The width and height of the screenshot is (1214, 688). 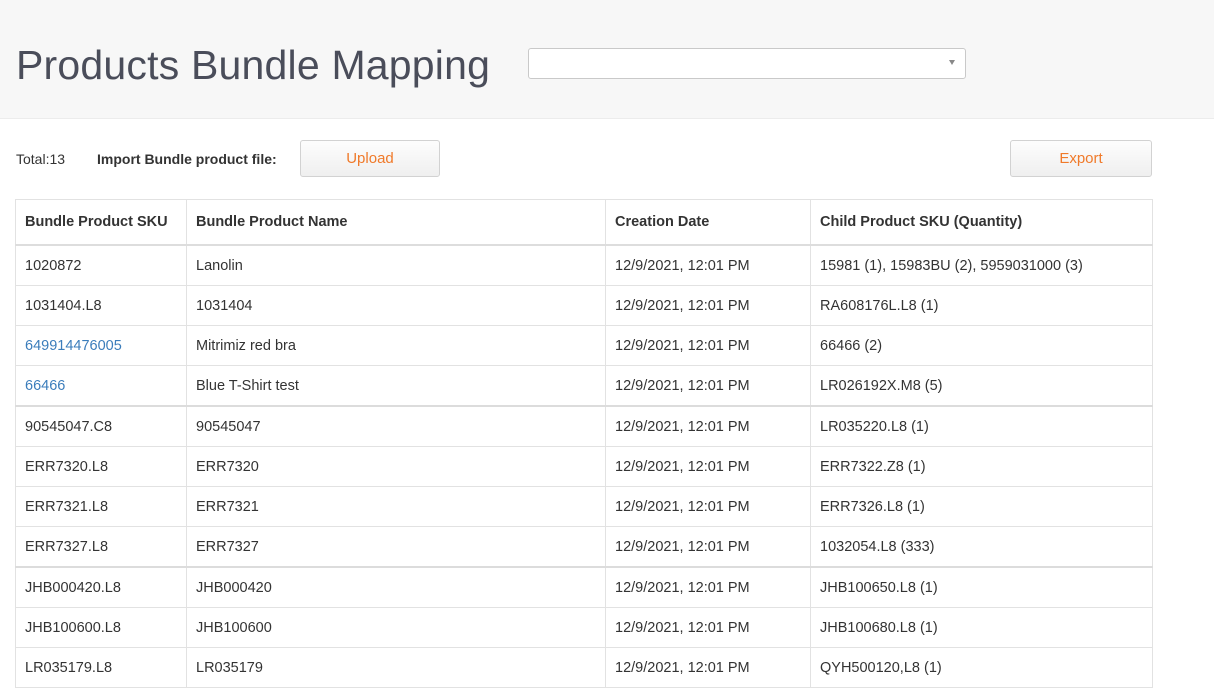 What do you see at coordinates (396, 466) in the screenshot?
I see `cell-bundle-name: ERR7320` at bounding box center [396, 466].